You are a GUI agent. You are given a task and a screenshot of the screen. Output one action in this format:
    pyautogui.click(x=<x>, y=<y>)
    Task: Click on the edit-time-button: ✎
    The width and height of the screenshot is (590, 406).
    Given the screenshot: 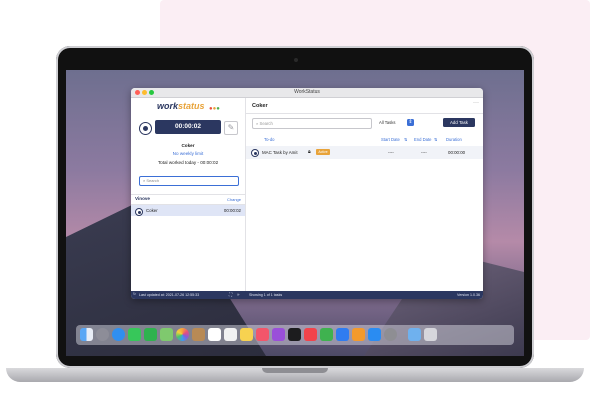 What is the action you would take?
    pyautogui.click(x=231, y=128)
    